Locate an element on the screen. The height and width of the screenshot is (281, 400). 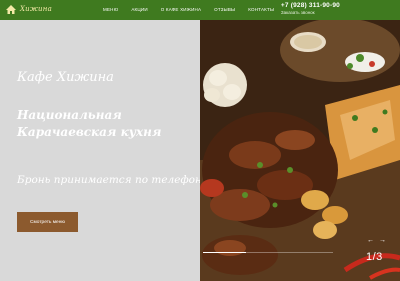
hero-subtitle: Национальная Карачаевская кухня is located at coordinates (89, 123).